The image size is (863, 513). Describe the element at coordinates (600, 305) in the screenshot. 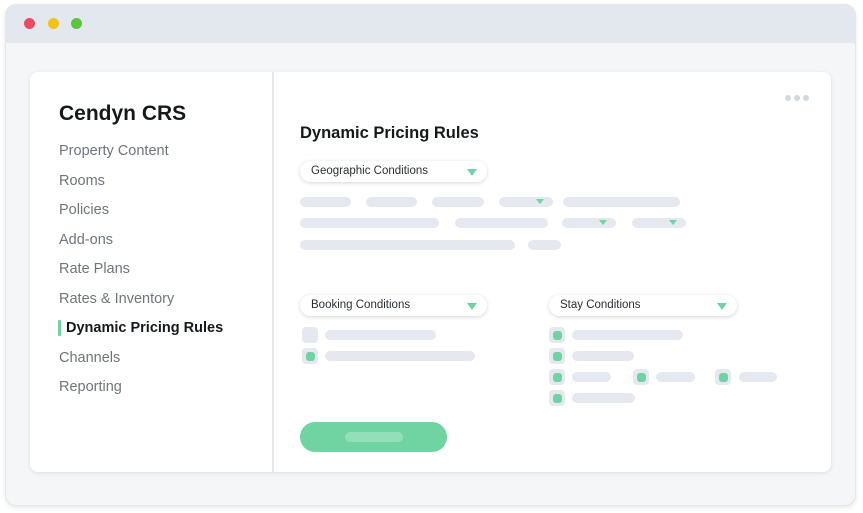

I see `stay-conditions-label: Stay Conditions` at that location.